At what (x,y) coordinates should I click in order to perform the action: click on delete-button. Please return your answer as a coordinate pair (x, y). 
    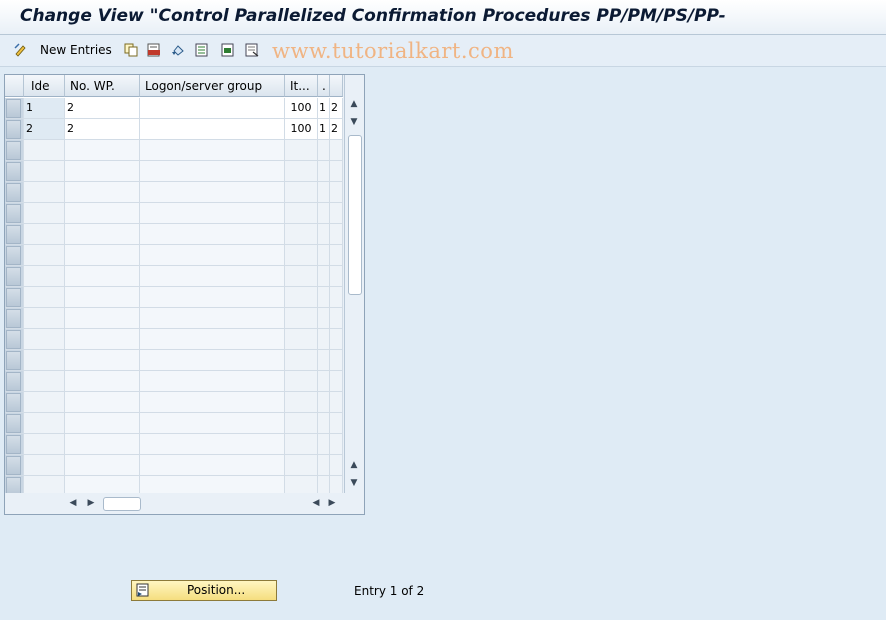
    Looking at the image, I should click on (154, 50).